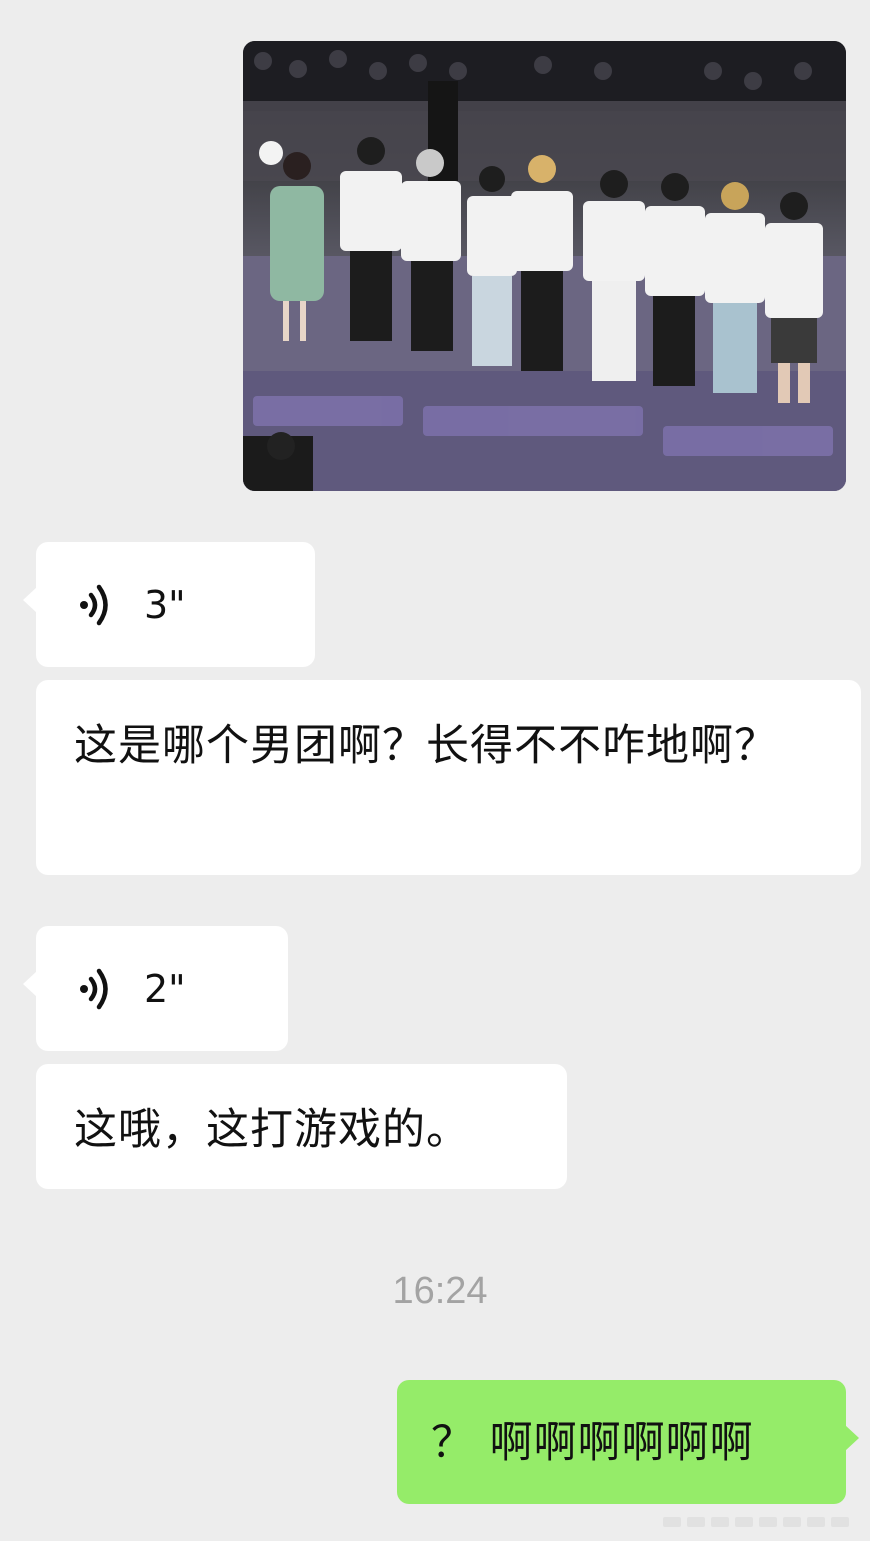  I want to click on voice-message: 3", so click(169, 604).